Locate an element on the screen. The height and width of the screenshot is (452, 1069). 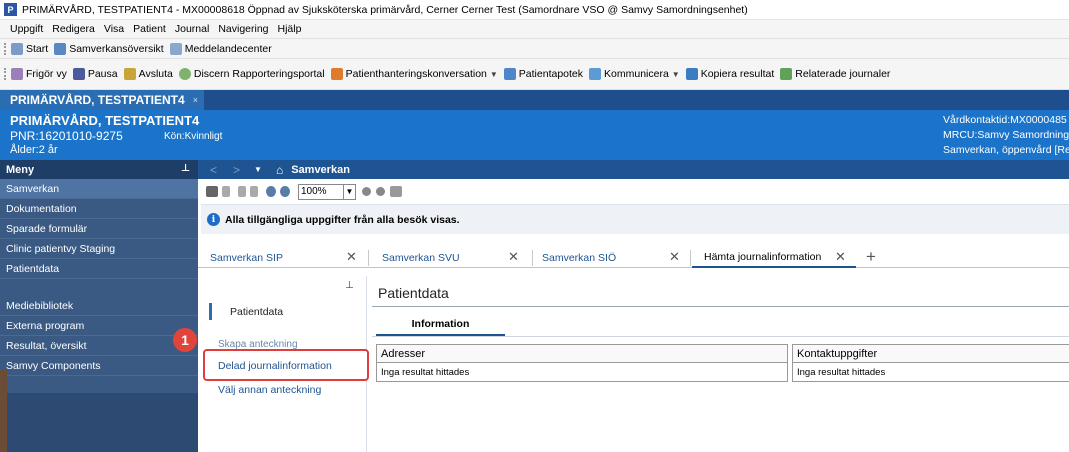
tab-samverkan-svu: Samverkan SVU ✕ is located at coordinates (450, 258).